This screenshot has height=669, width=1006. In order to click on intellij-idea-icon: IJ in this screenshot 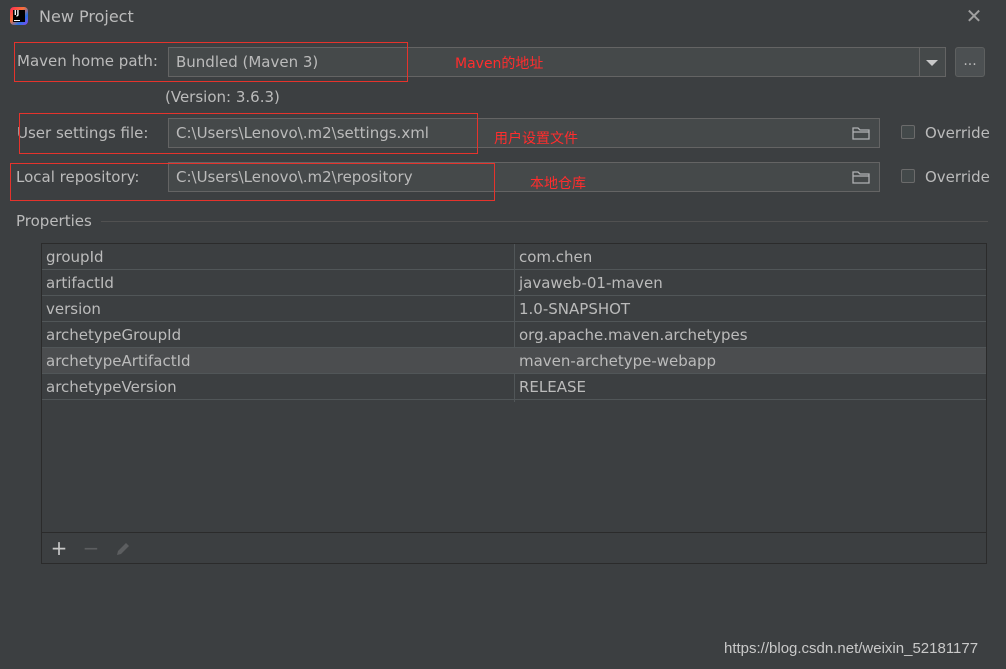, I will do `click(19, 16)`.